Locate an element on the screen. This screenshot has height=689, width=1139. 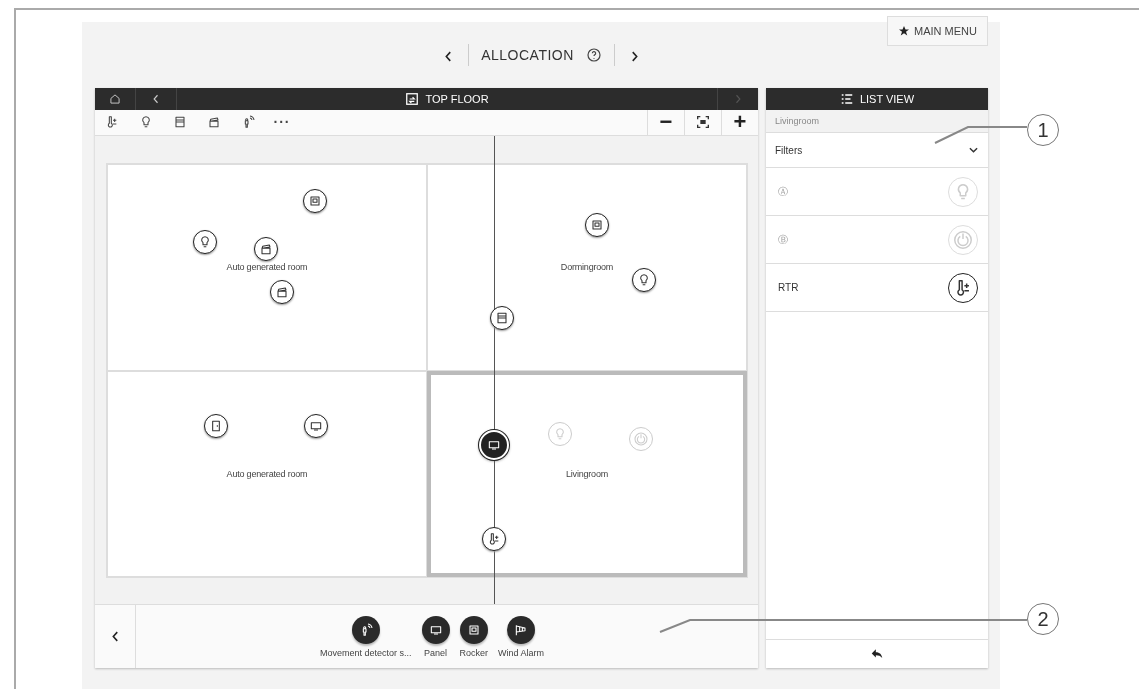
list-icon is located at coordinates (846, 99).